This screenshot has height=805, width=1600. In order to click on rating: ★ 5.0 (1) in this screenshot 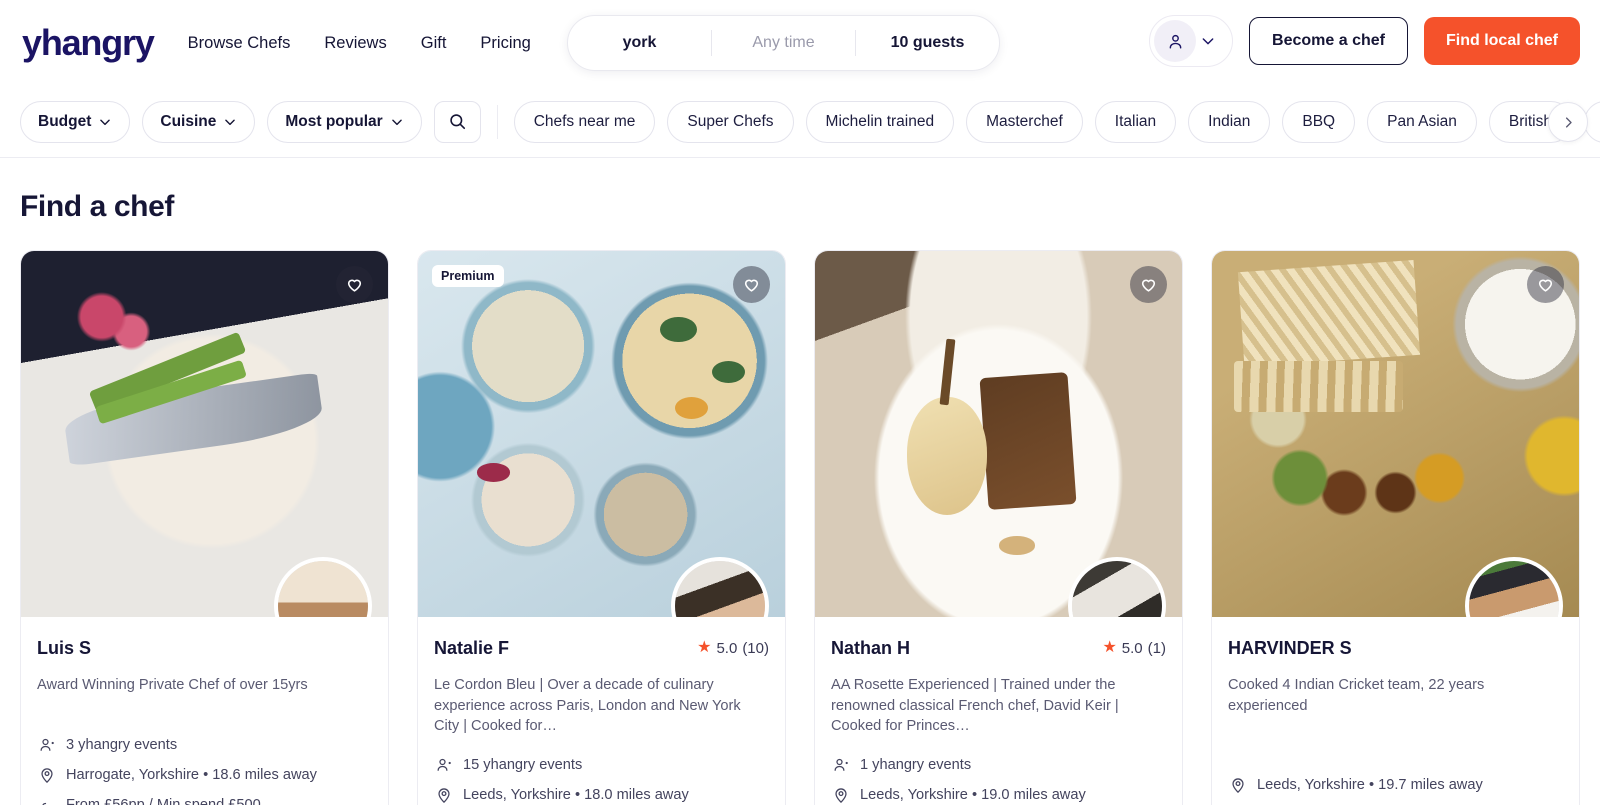, I will do `click(1134, 648)`.